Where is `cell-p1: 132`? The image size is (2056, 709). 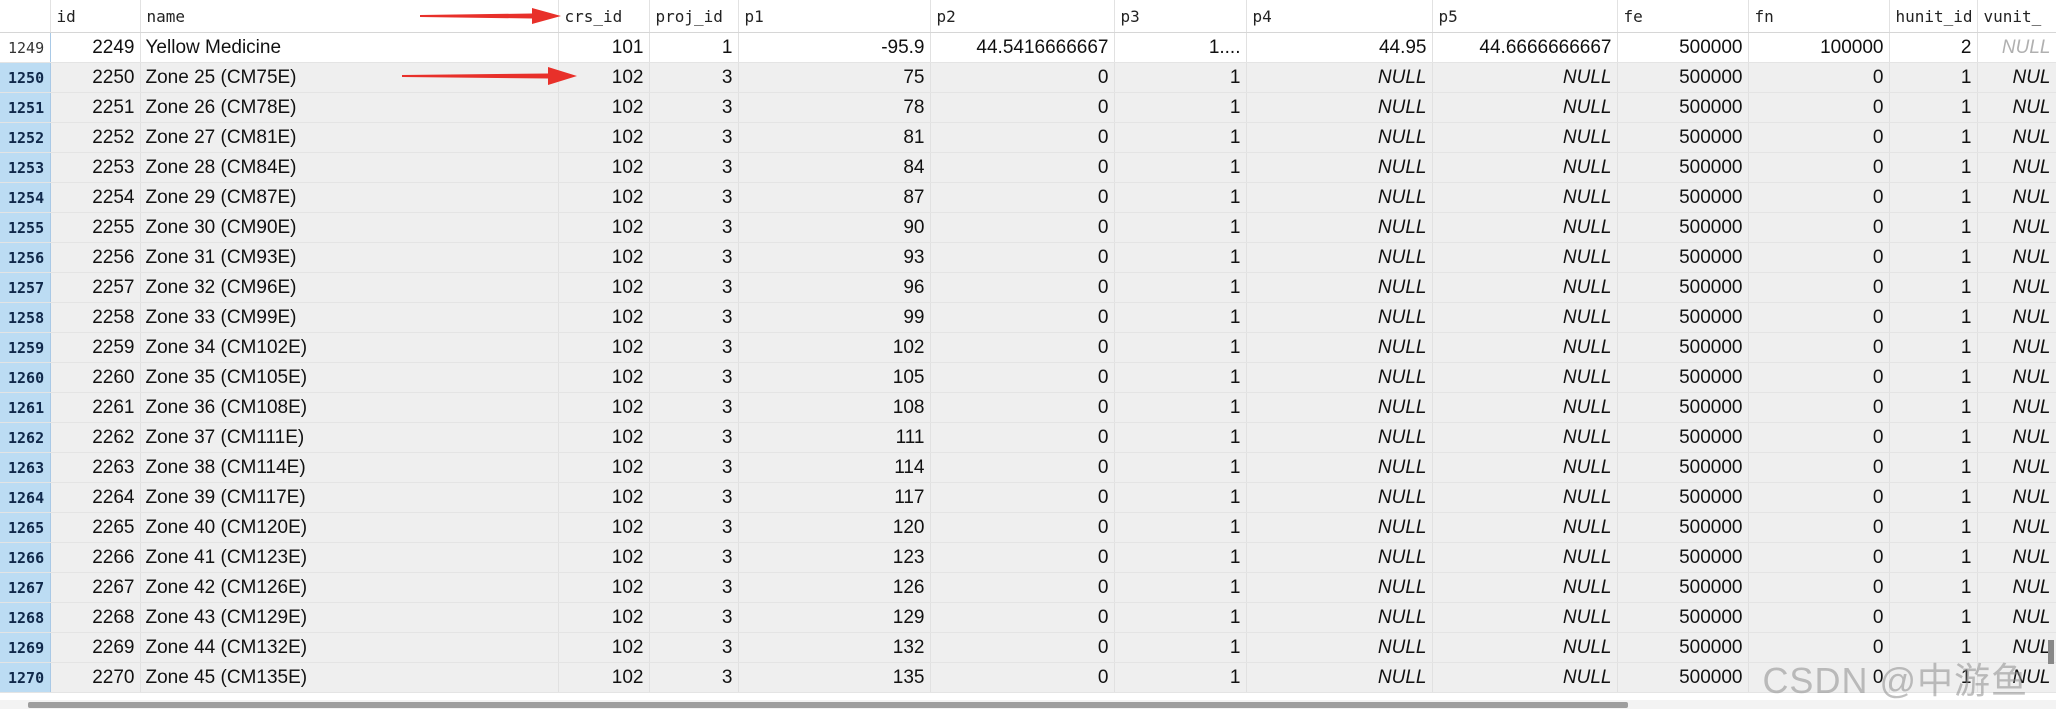 cell-p1: 132 is located at coordinates (834, 647).